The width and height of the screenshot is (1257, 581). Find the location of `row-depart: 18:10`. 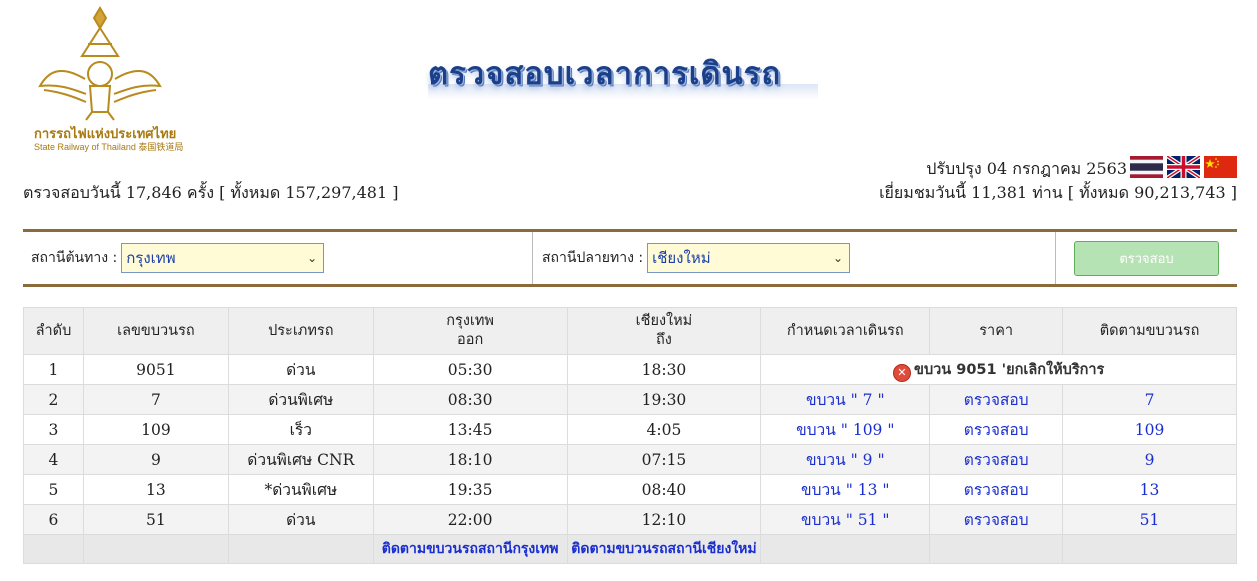

row-depart: 18:10 is located at coordinates (470, 459).